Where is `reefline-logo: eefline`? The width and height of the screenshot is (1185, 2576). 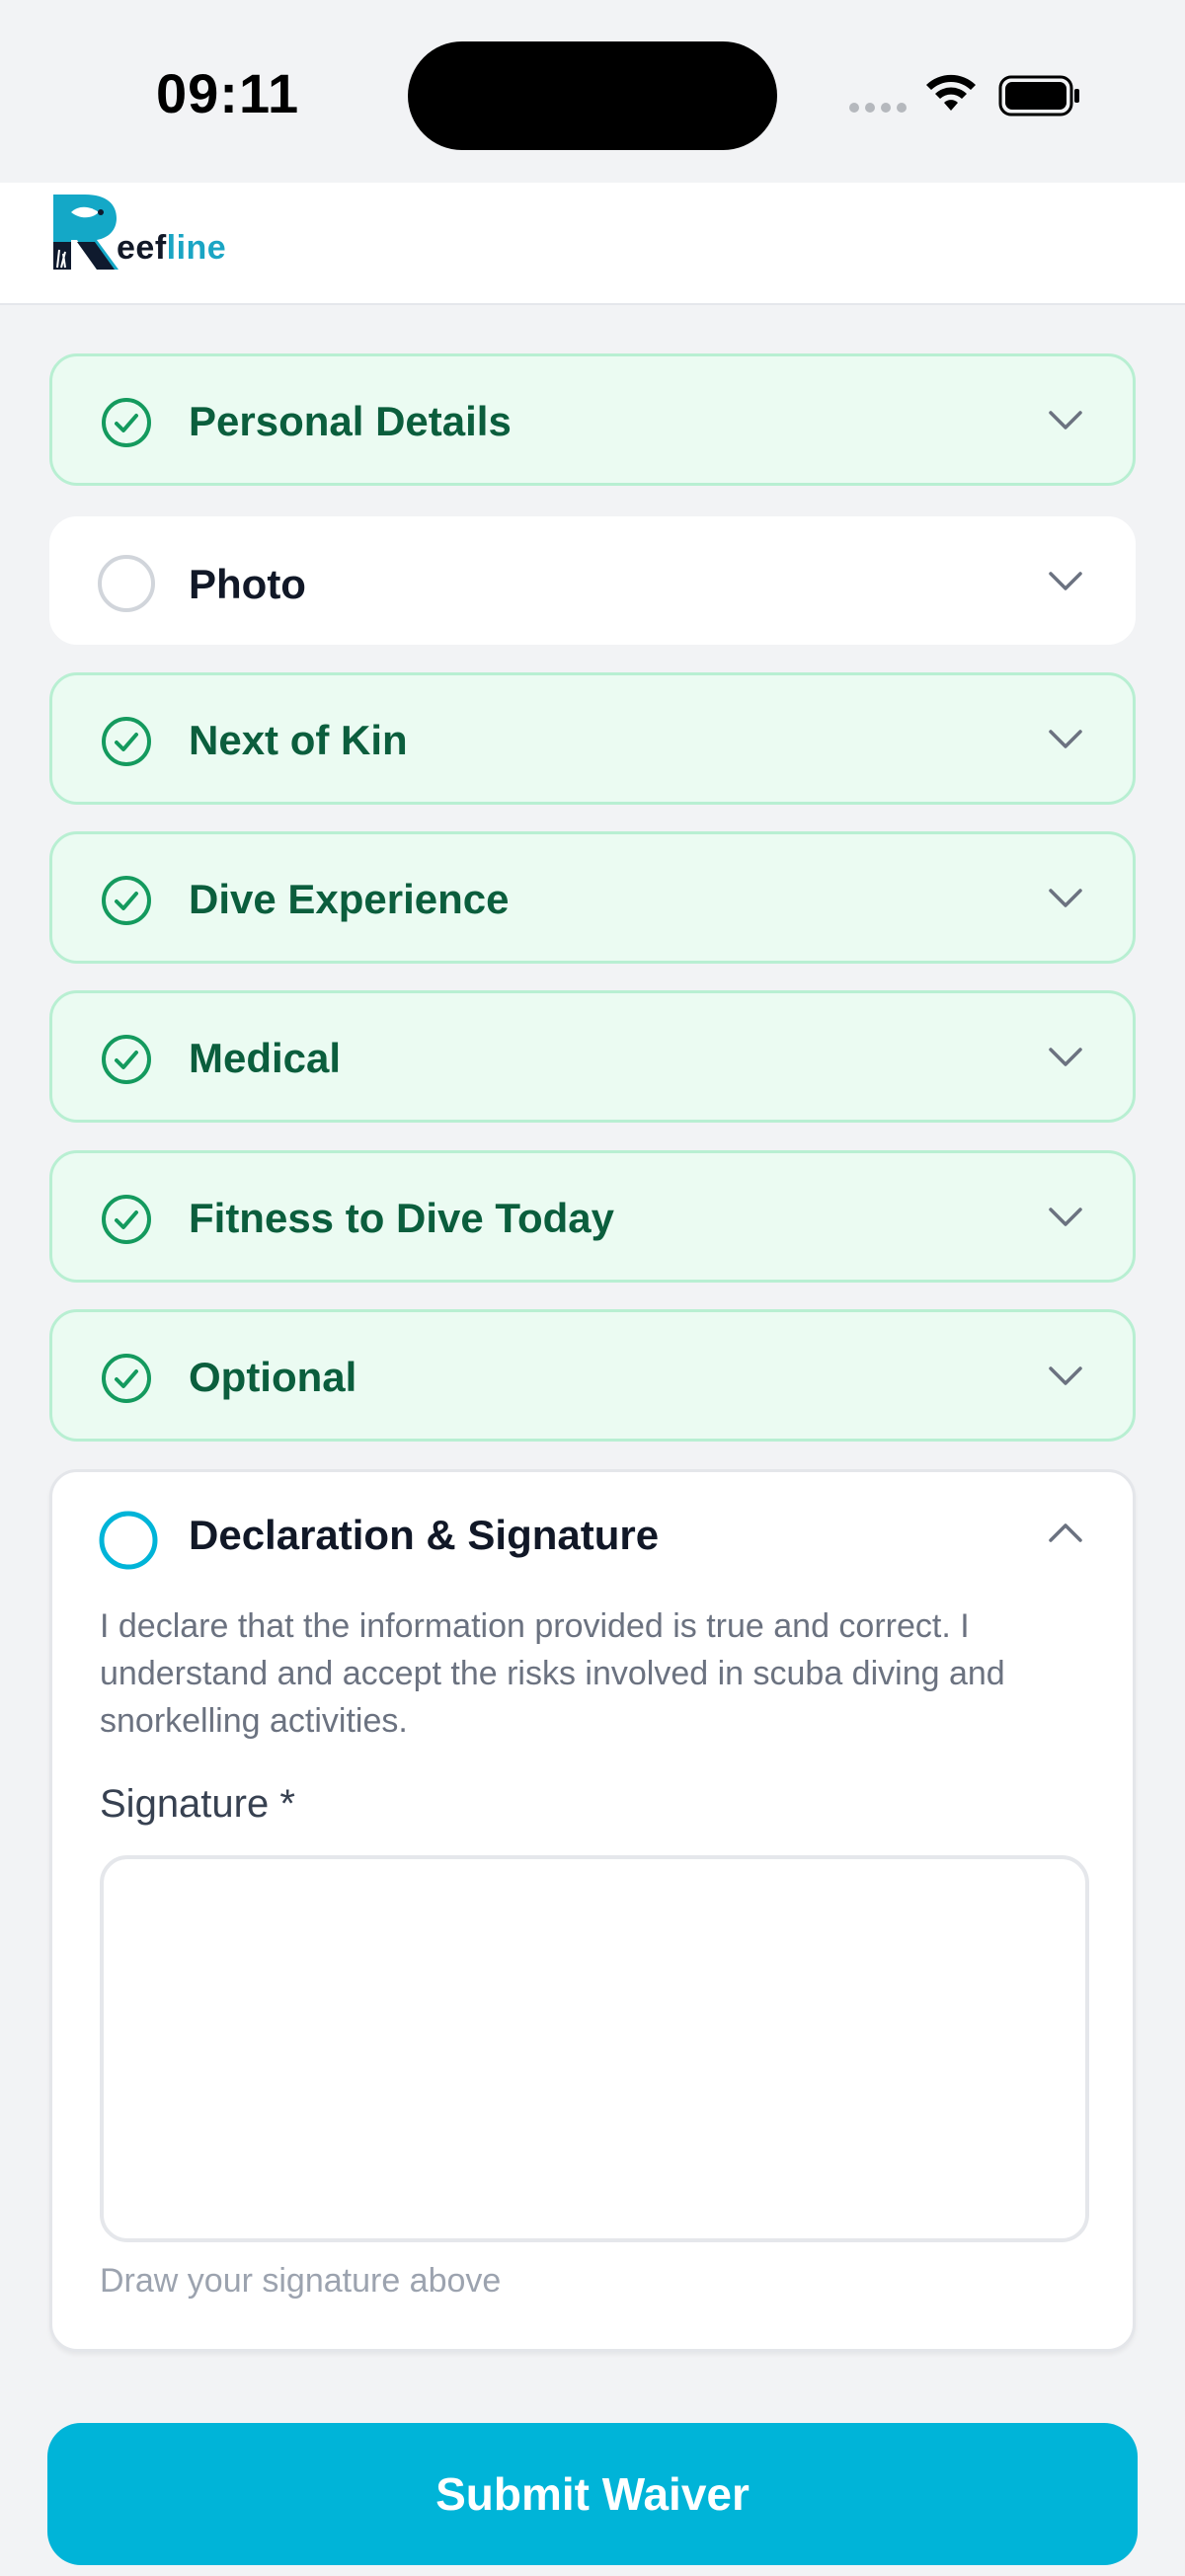 reefline-logo: eefline is located at coordinates (139, 231).